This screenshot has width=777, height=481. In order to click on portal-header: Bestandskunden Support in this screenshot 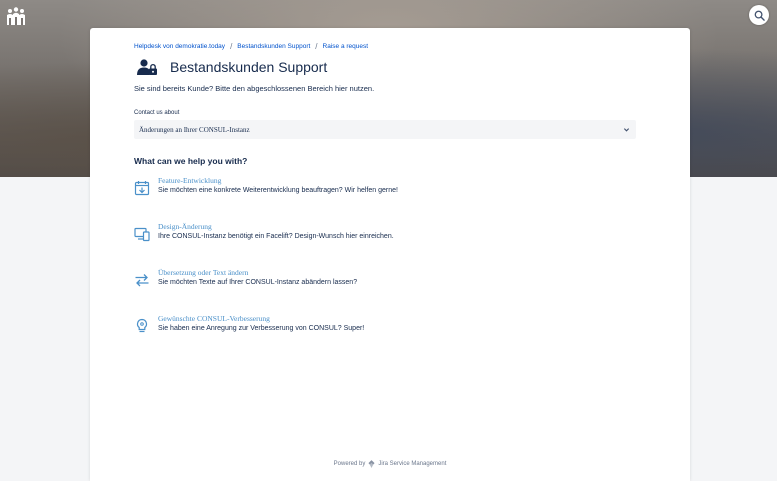, I will do `click(232, 67)`.